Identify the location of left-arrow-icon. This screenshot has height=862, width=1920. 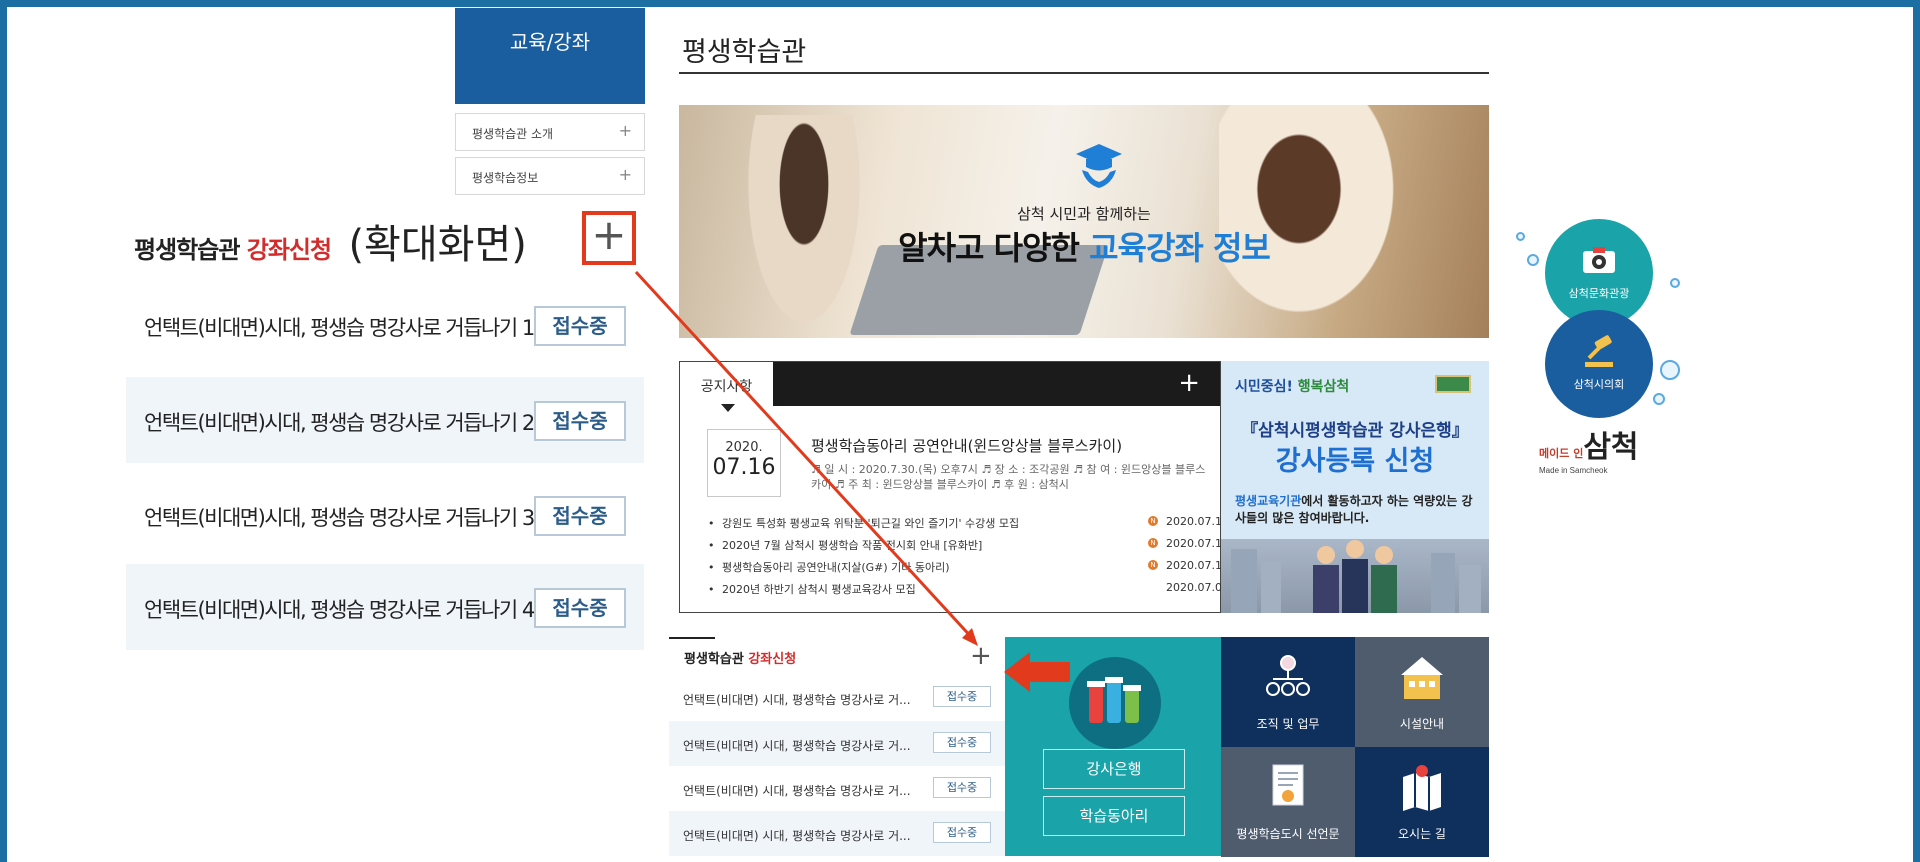
(1037, 672).